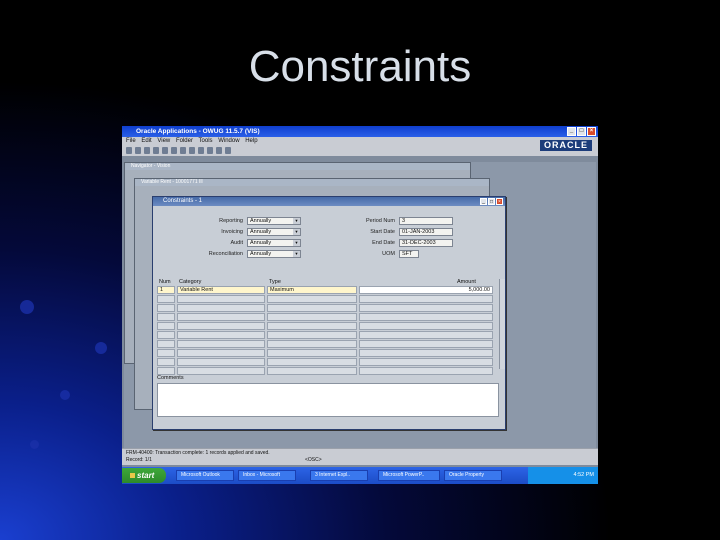 Image resolution: width=720 pixels, height=540 pixels. Describe the element at coordinates (146, 141) in the screenshot. I see `menu-edit: Edit` at that location.